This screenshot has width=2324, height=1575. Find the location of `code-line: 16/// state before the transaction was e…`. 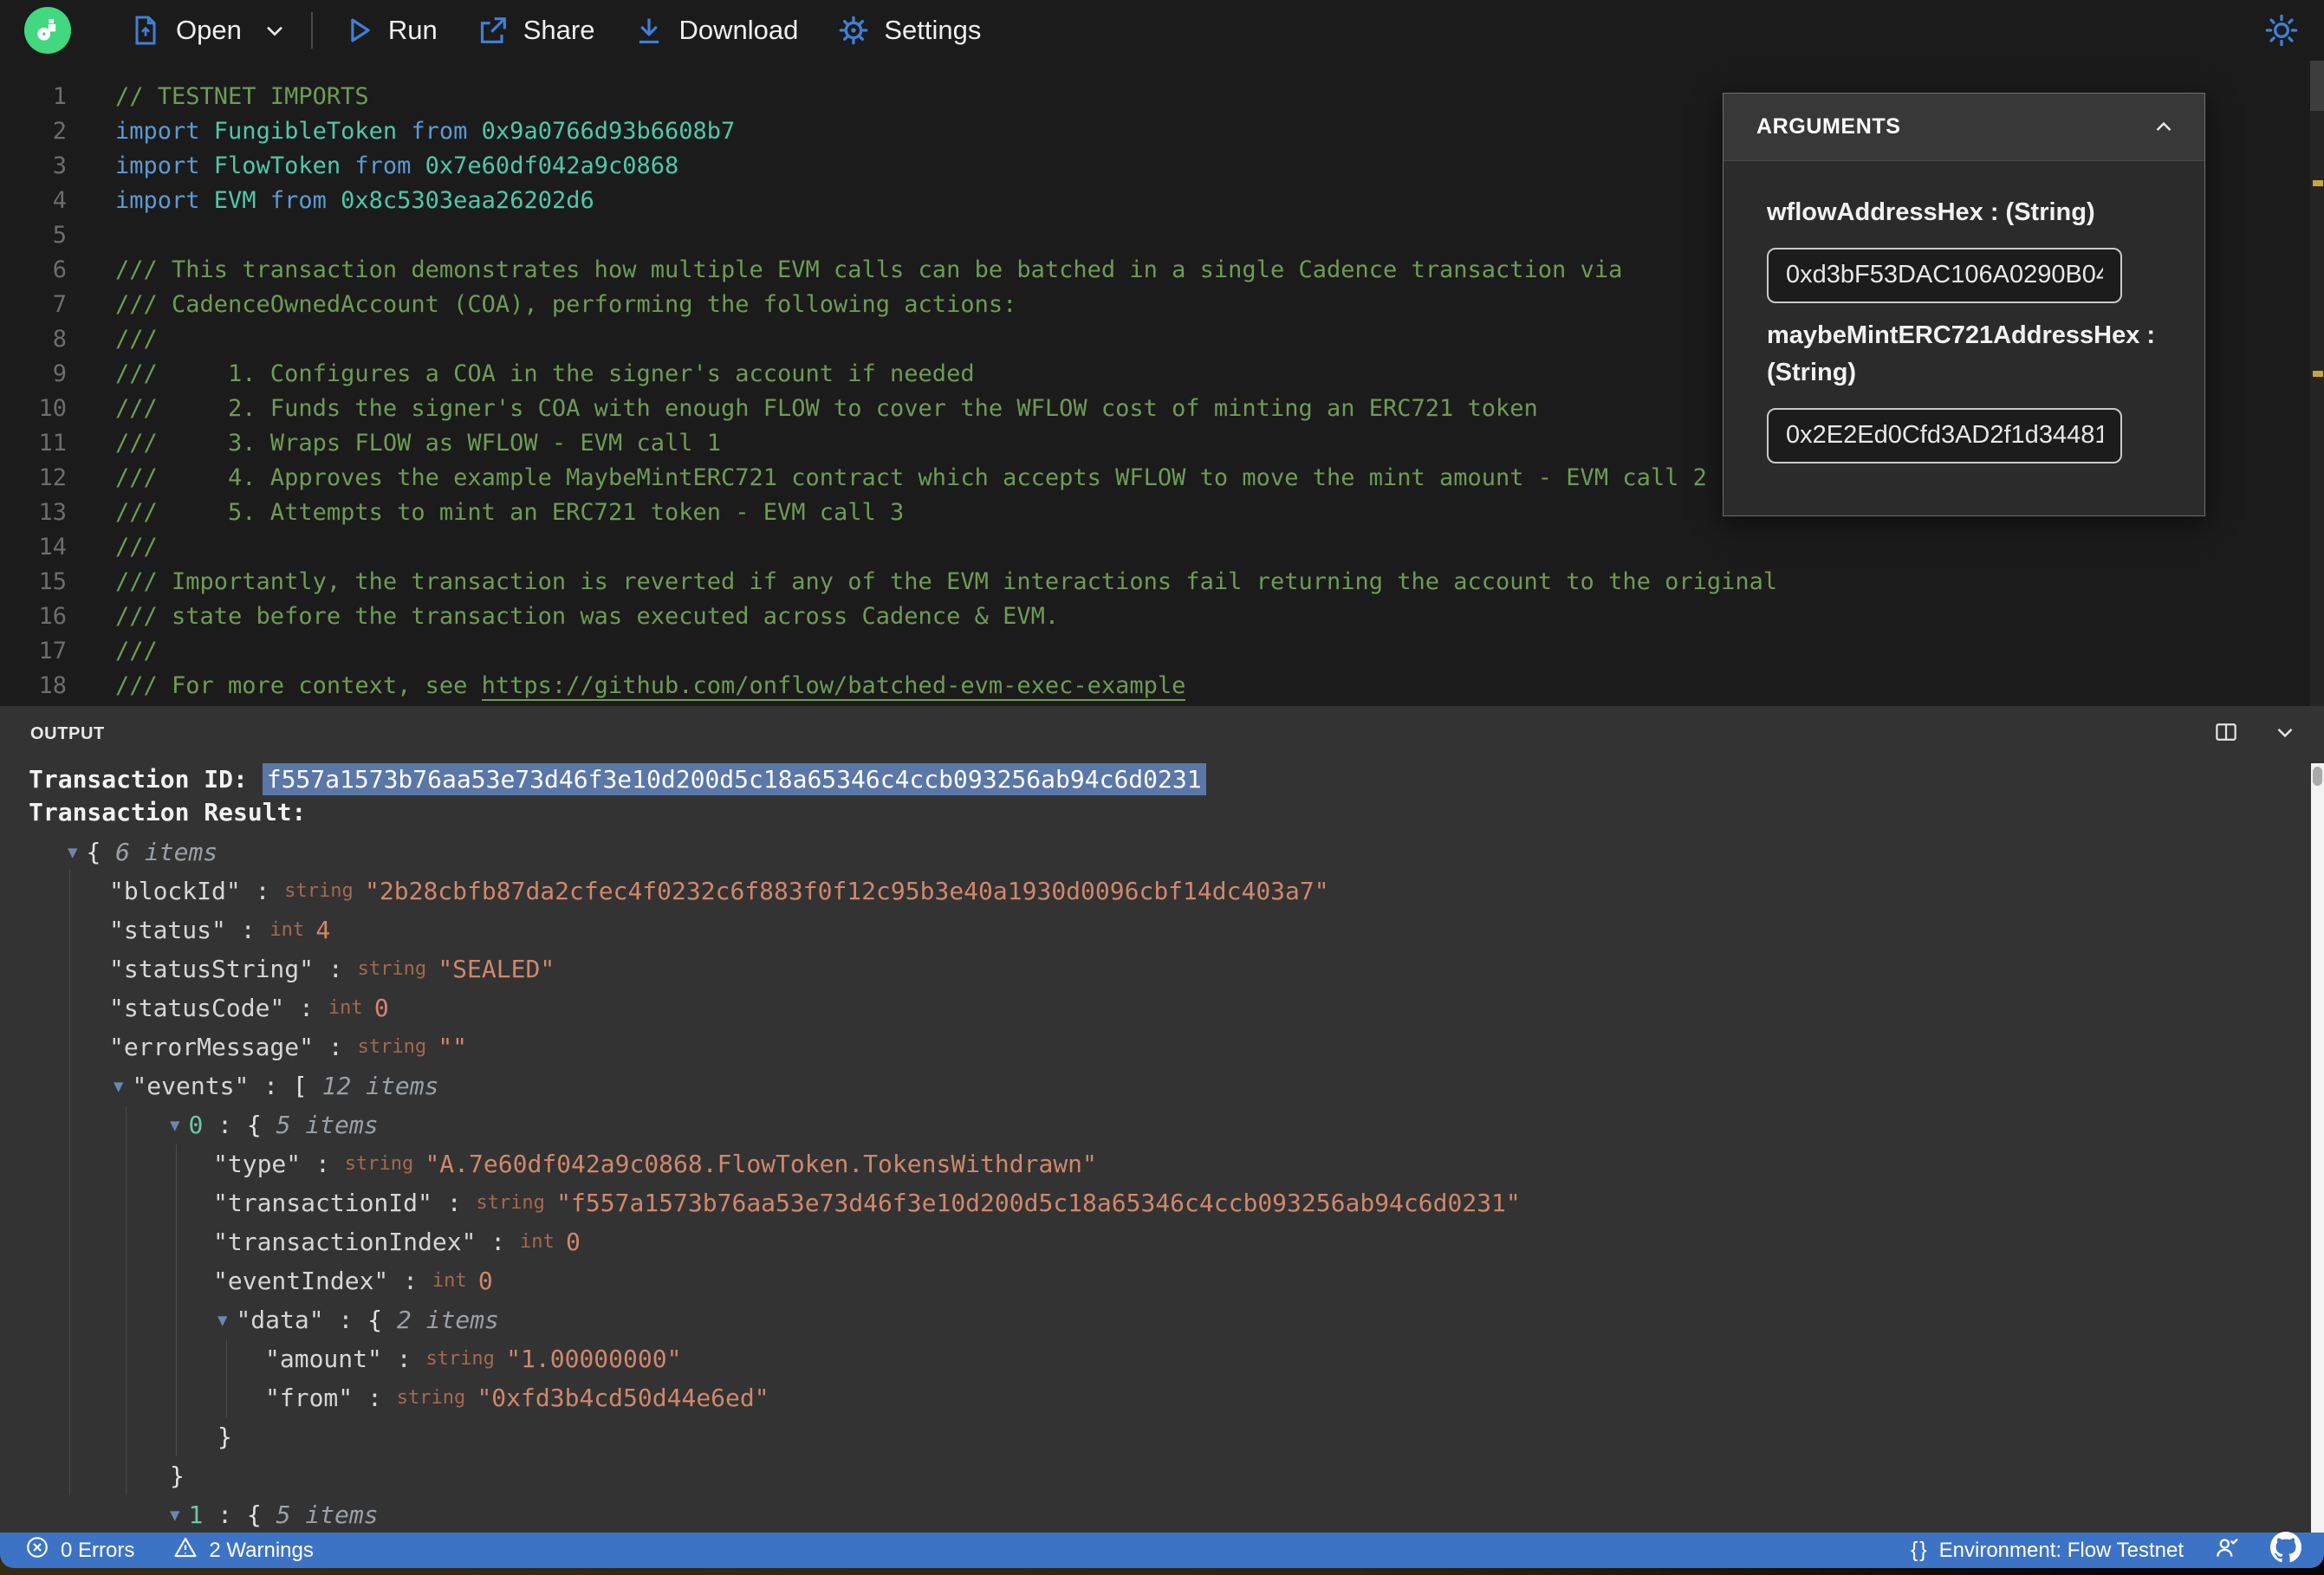

code-line: 16/// state before the transaction was e… is located at coordinates (1162, 617).